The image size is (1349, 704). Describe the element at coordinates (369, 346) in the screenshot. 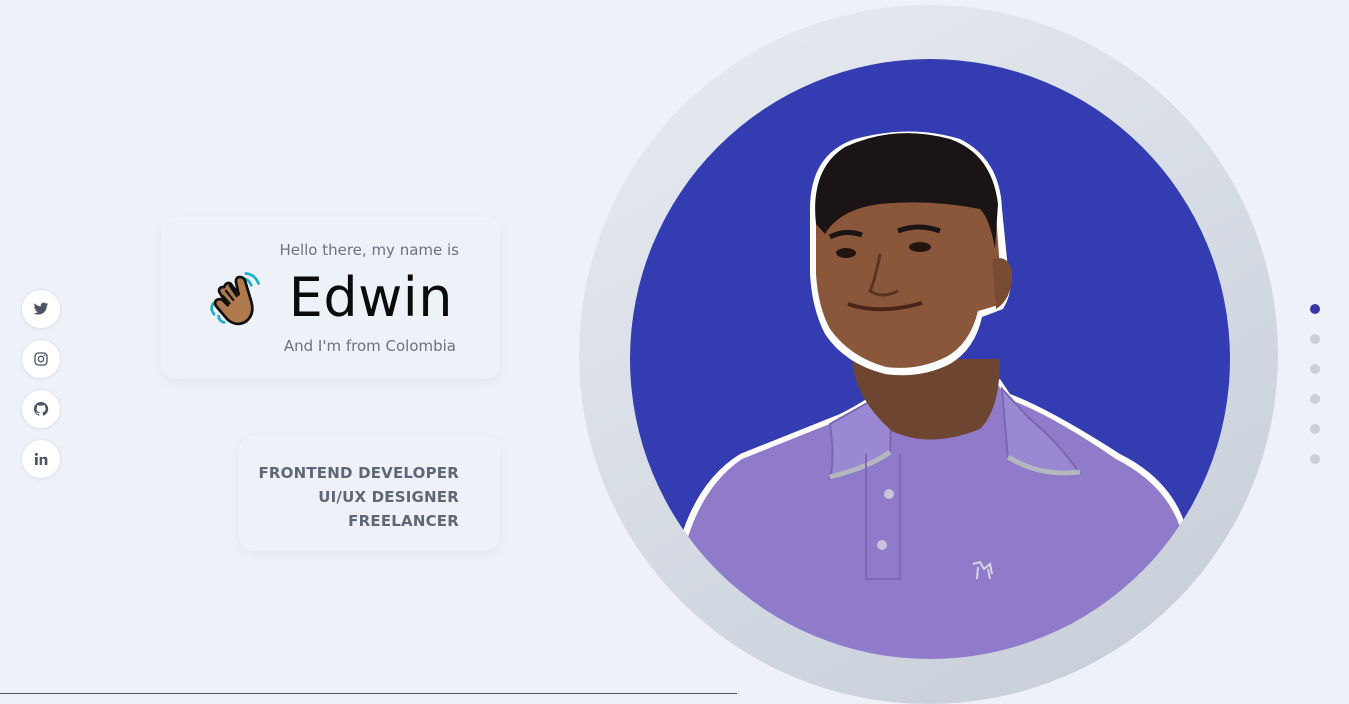

I see `origin-text: And I'm from Colombia` at that location.